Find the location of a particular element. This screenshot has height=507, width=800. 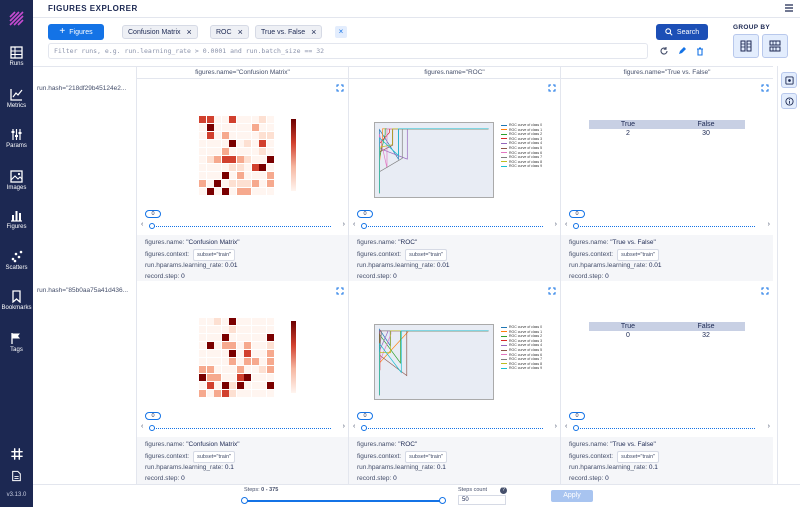

steps-range-slider is located at coordinates (344, 501).